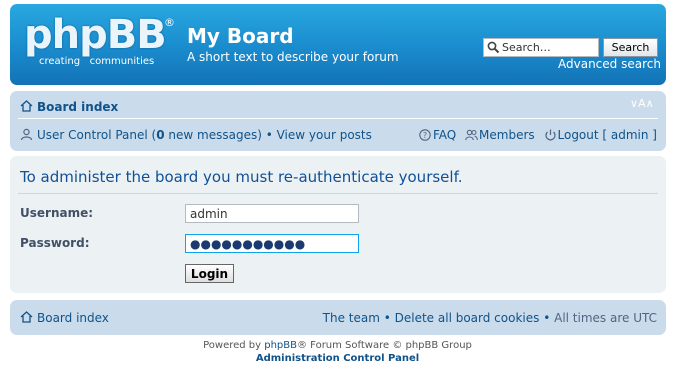 This screenshot has height=367, width=675. I want to click on logout-link: Logout [ admin ], so click(608, 135).